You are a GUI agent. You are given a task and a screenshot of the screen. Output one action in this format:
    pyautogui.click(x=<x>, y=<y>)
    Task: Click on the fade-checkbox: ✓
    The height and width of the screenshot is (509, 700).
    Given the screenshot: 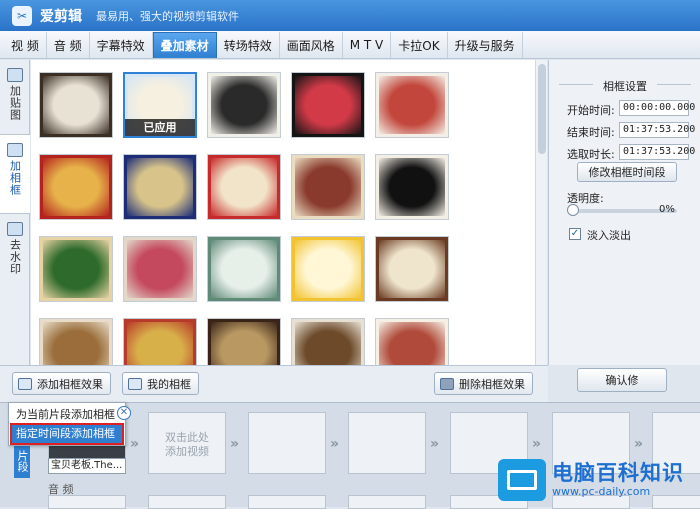 What is the action you would take?
    pyautogui.click(x=575, y=234)
    